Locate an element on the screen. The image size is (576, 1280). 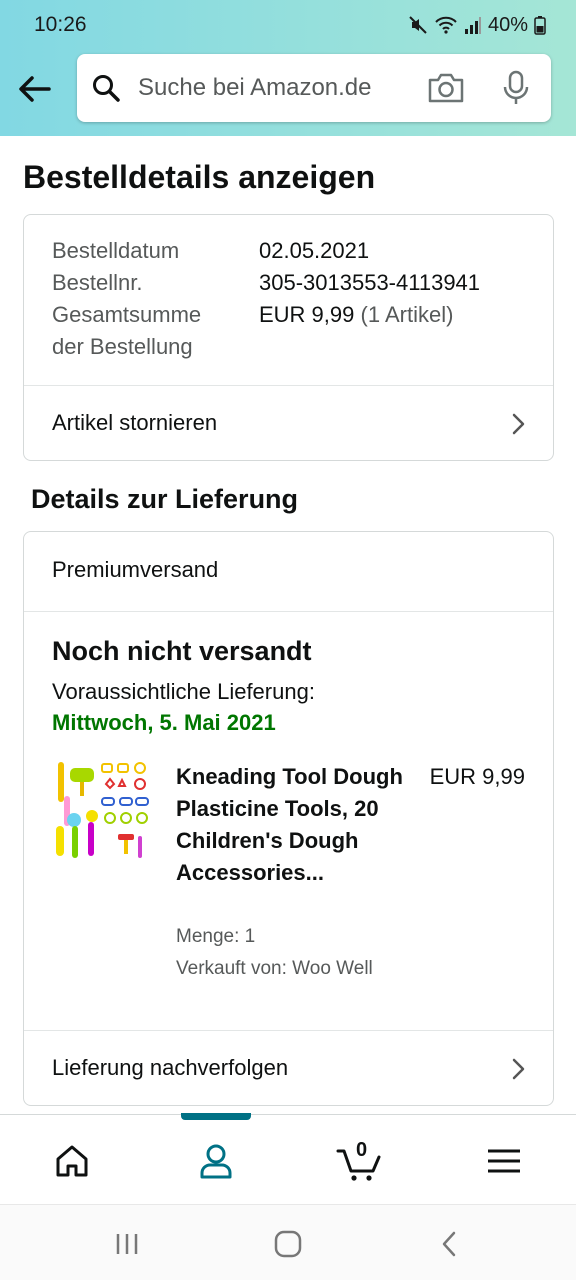
account-icon is located at coordinates (216, 1161).